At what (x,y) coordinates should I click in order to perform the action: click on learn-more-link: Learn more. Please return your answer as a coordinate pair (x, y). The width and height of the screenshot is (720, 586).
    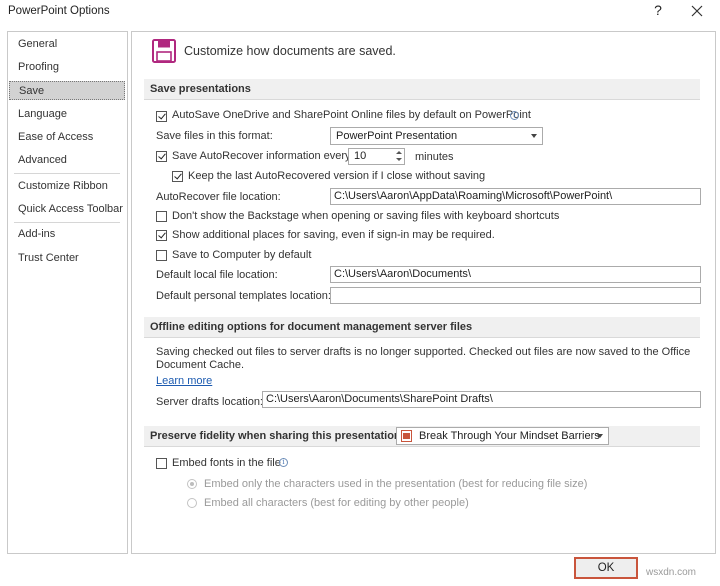
    Looking at the image, I should click on (184, 381).